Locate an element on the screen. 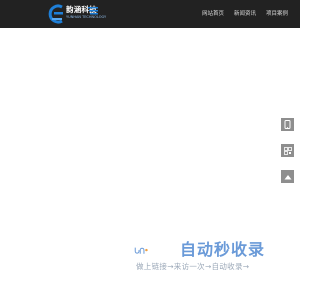  logo-stripes-icon is located at coordinates (93, 11).